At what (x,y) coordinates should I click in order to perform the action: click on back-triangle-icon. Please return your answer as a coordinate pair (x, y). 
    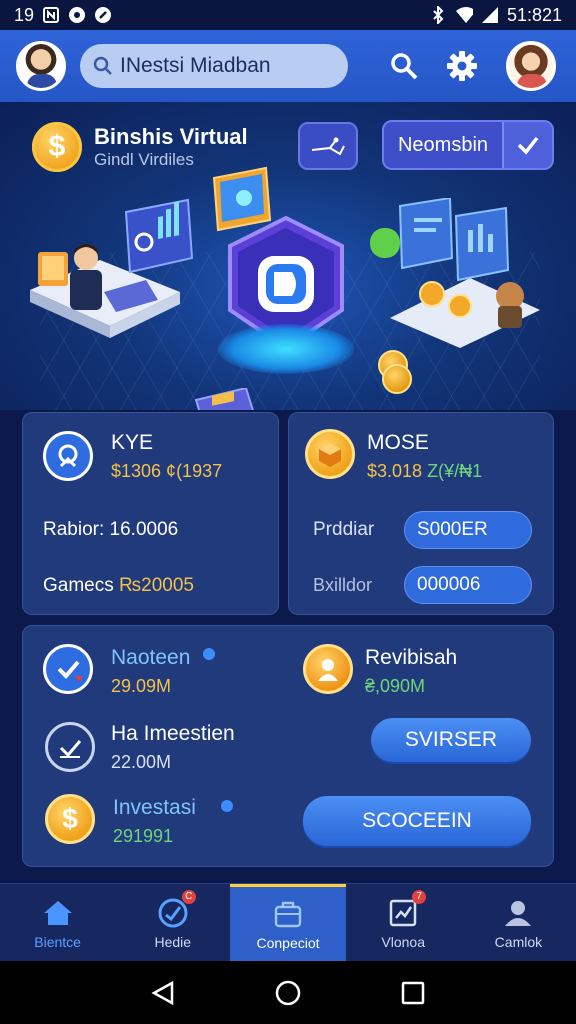
    Looking at the image, I should click on (162, 992).